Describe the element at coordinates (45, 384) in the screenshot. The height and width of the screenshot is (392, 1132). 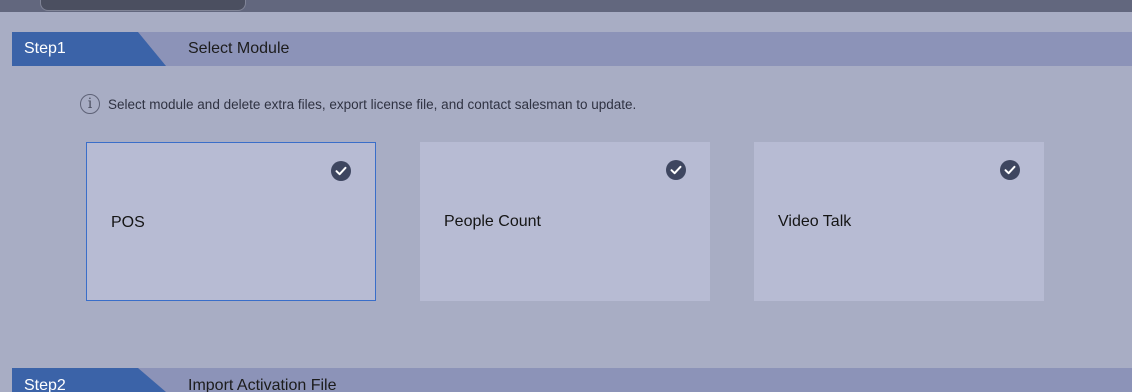
I see `step2-tab-label: Step2` at that location.